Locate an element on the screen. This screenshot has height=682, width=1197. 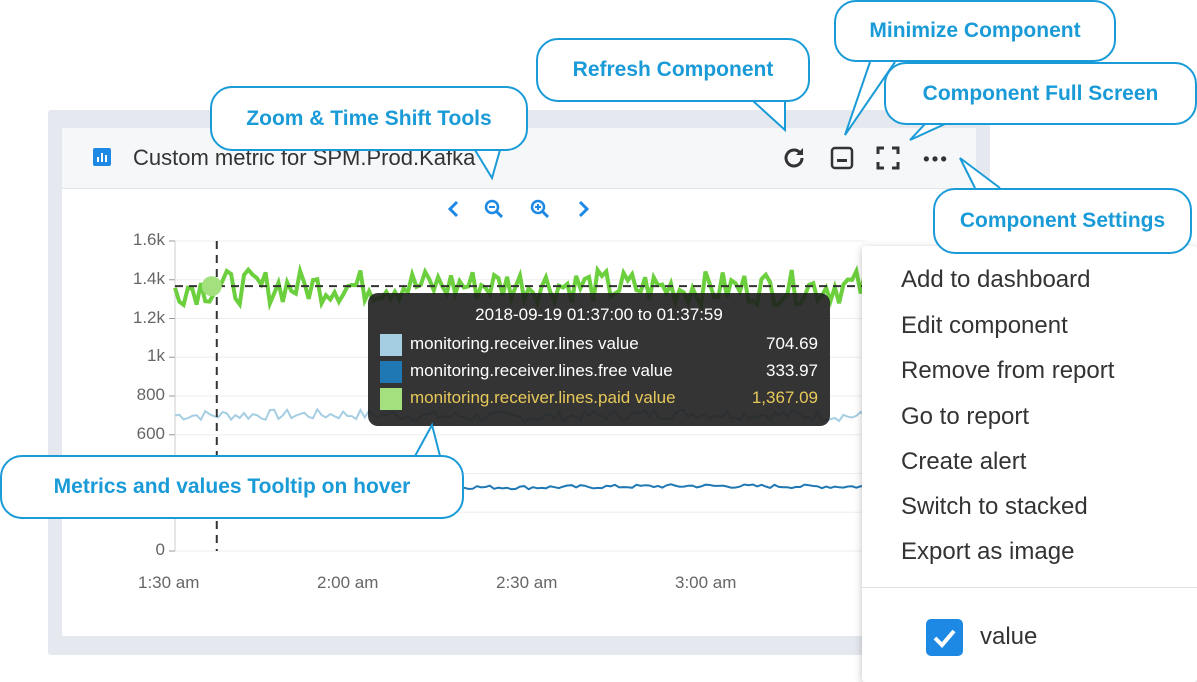
callout-fullscreen: Component Full Screen is located at coordinates (1040, 93).